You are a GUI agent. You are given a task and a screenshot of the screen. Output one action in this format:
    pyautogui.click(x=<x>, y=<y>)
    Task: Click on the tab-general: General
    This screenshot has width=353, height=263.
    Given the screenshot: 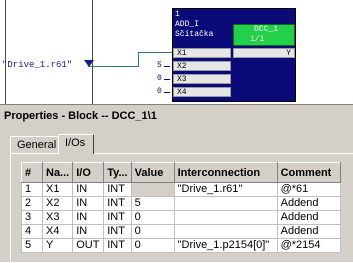 What is the action you would take?
    pyautogui.click(x=35, y=144)
    